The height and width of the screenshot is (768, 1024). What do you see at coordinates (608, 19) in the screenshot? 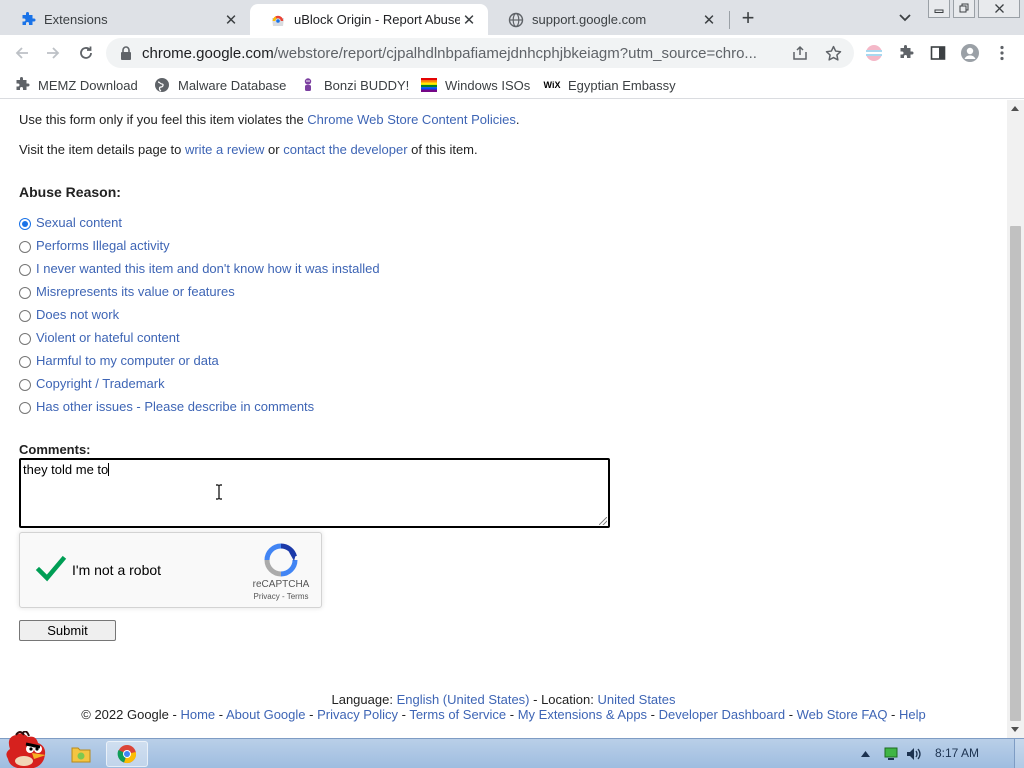
I see `tab-support: support.google.com ✕` at bounding box center [608, 19].